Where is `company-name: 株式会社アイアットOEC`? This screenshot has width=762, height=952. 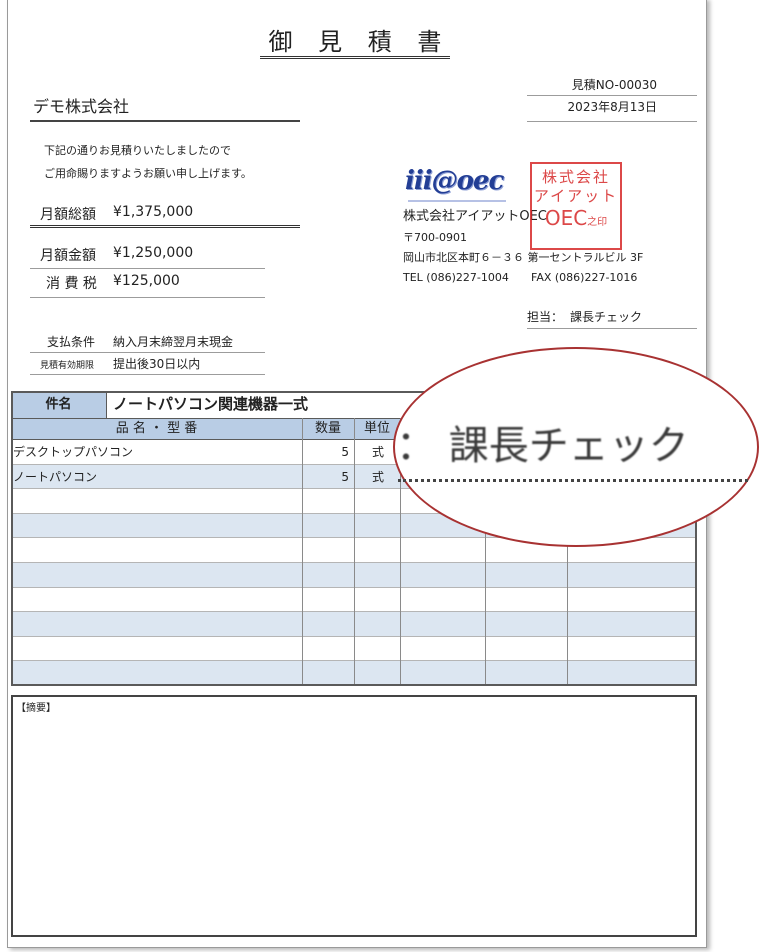 company-name: 株式会社アイアットOEC is located at coordinates (475, 216).